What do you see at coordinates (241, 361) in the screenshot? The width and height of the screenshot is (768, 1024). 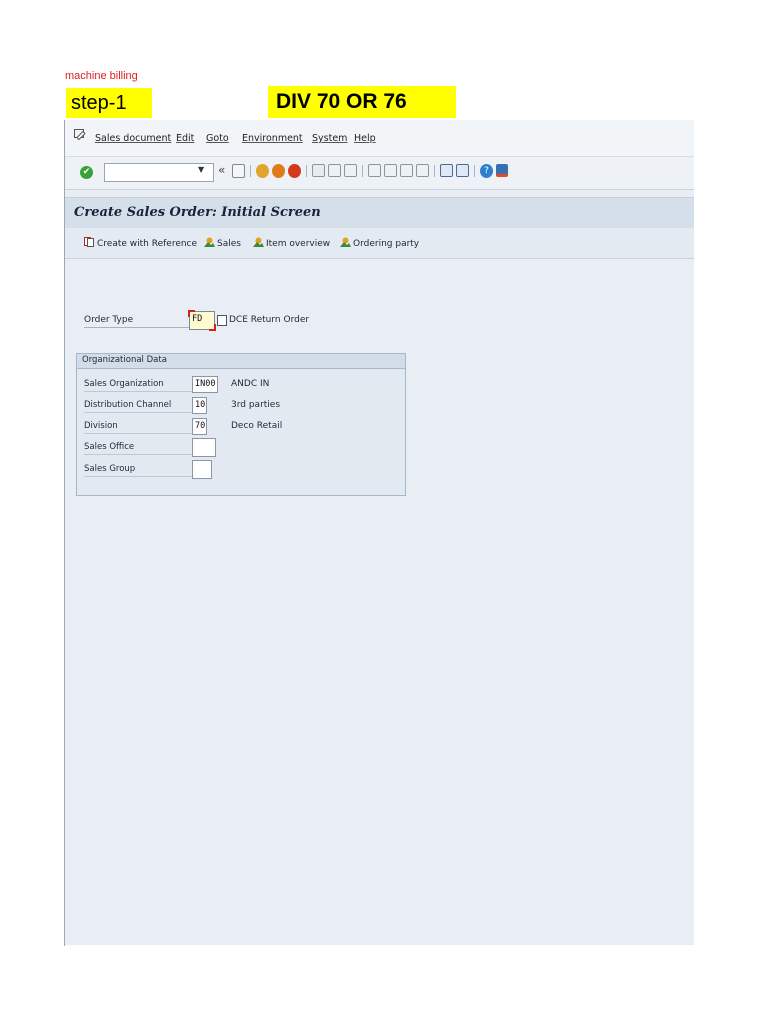 I see `group-header: Organizational Data` at bounding box center [241, 361].